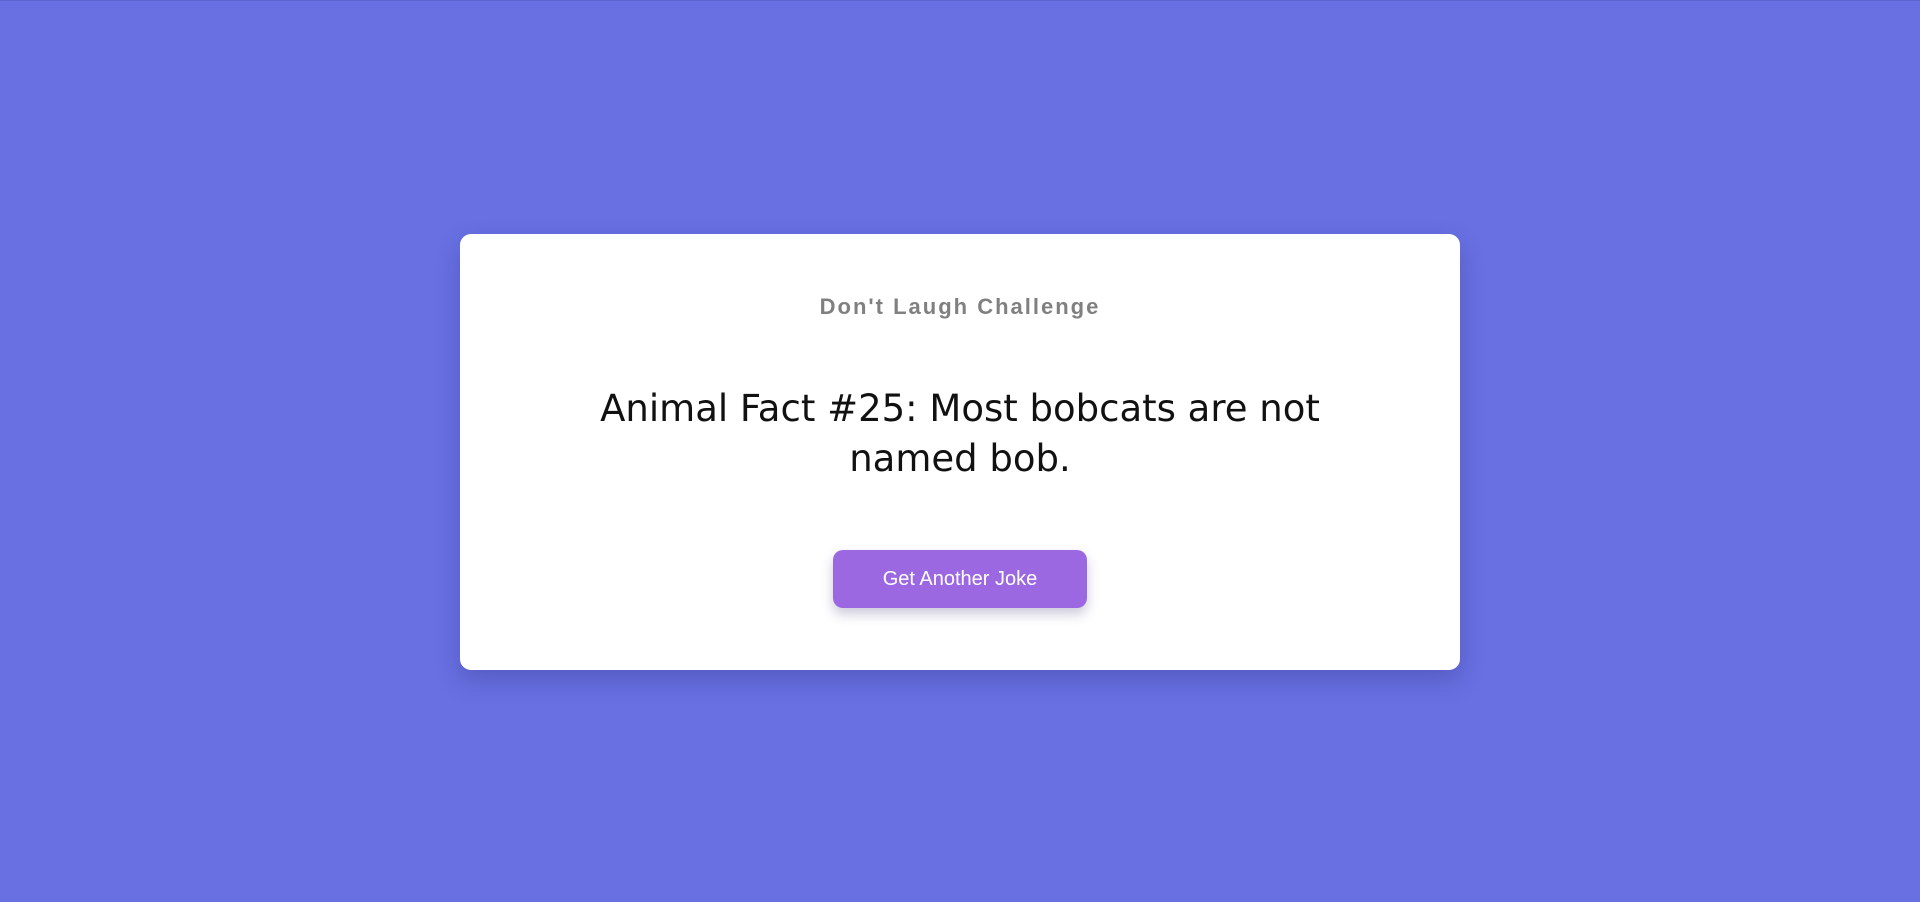 The width and height of the screenshot is (1920, 902). I want to click on top-divider, so click(960, 0).